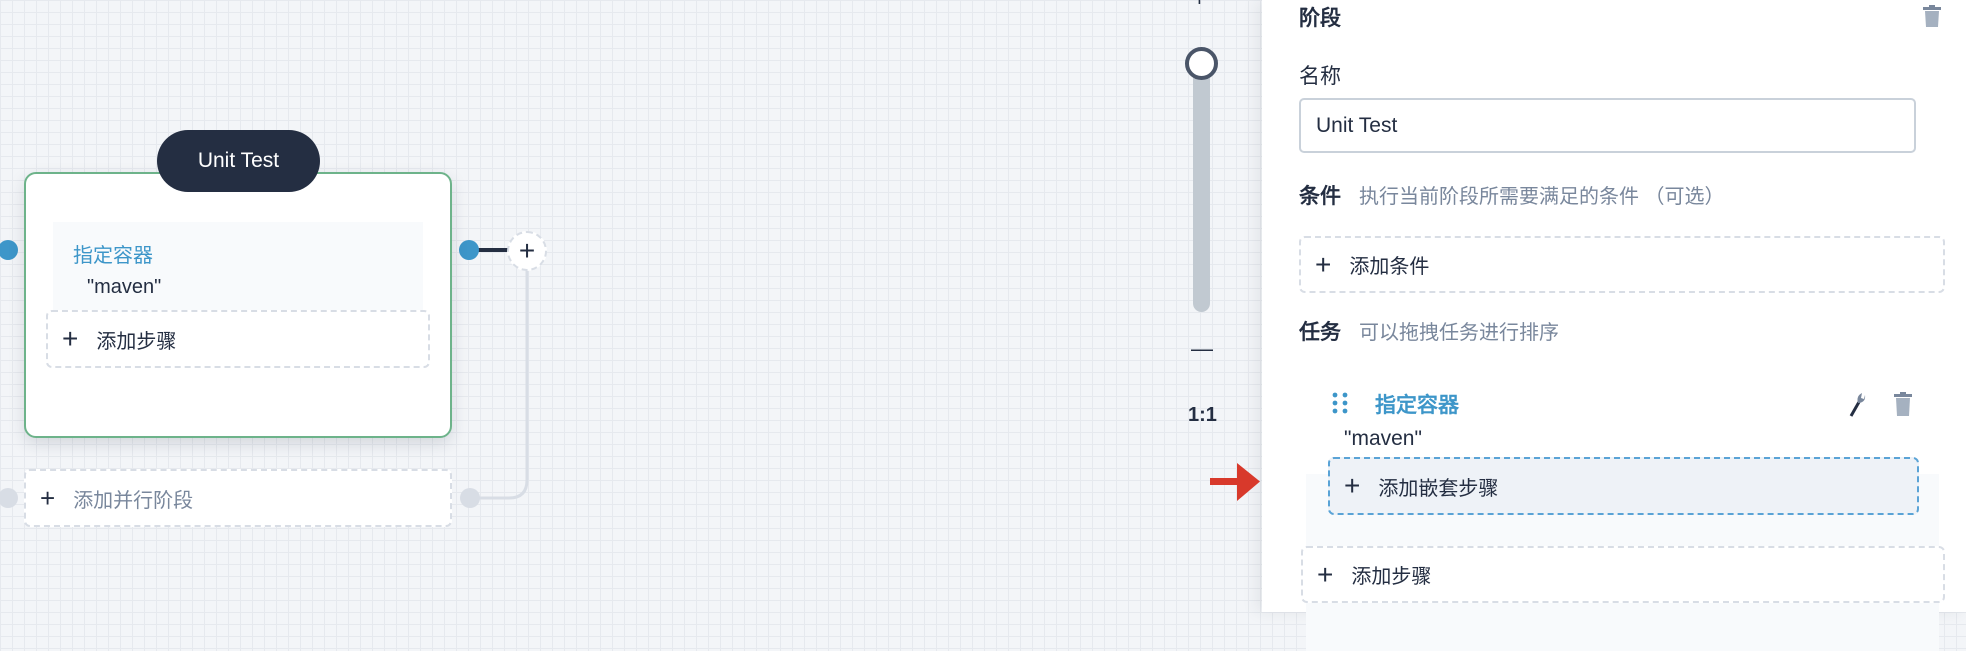  I want to click on condition-label: 条件 执行当前阶段所需要满足的条件 （可选）, so click(1512, 196).